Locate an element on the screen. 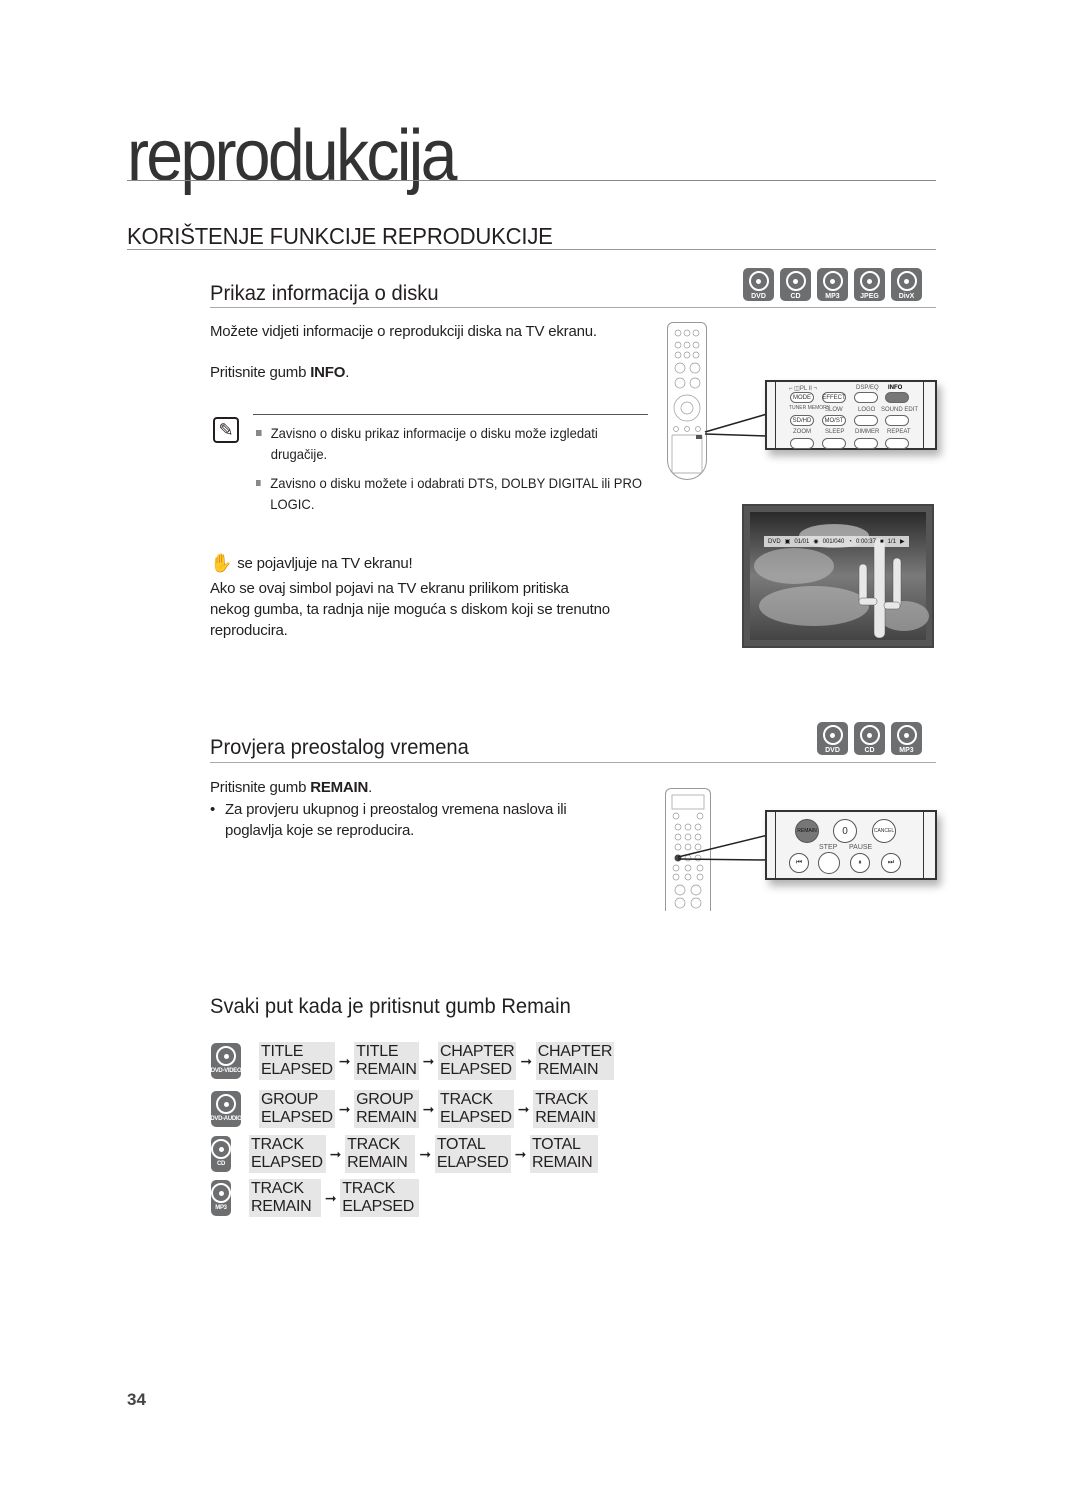 The width and height of the screenshot is (1080, 1492). slow-label: SLOW is located at coordinates (834, 410).